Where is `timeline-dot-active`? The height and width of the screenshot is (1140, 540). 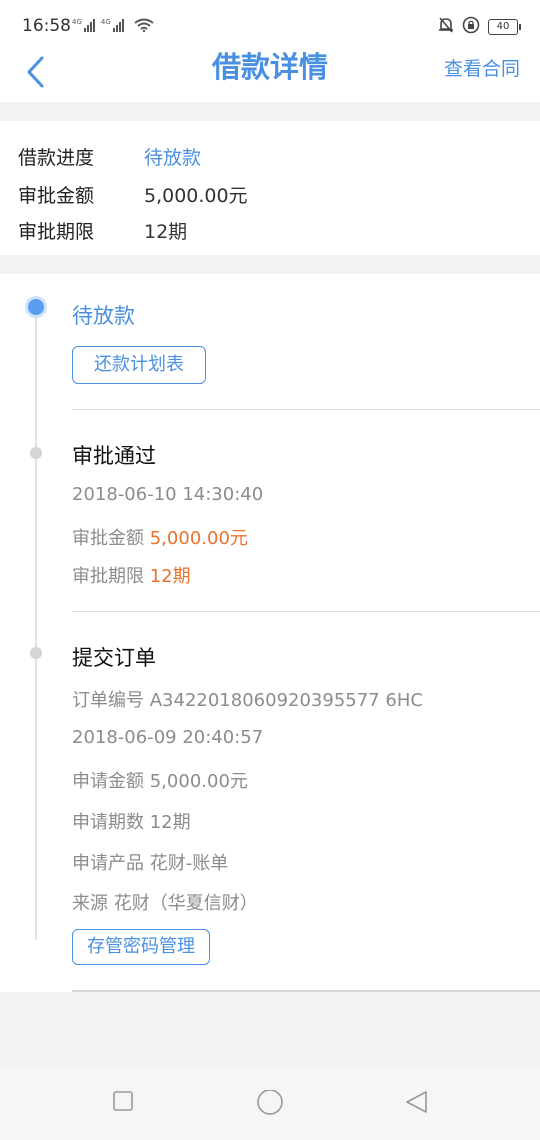
timeline-dot-active is located at coordinates (36, 307).